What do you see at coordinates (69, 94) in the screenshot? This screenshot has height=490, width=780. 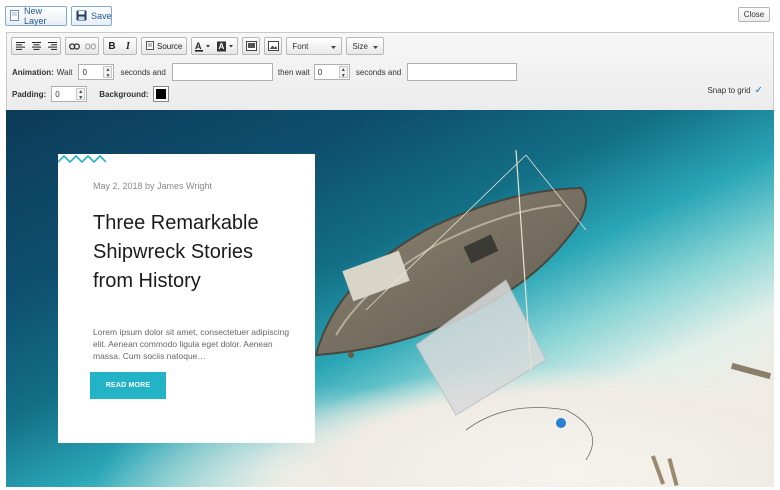 I see `padding-stepper: 0 ▲ ▼` at bounding box center [69, 94].